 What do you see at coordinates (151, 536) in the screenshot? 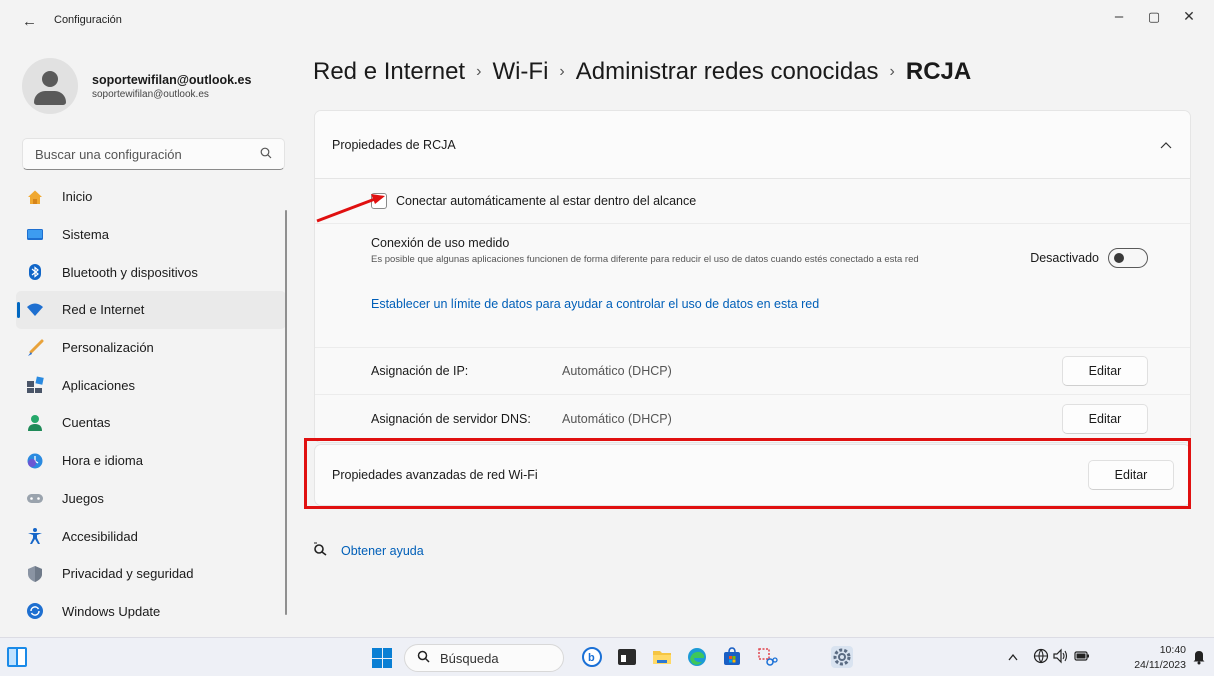
I see `sidebar-item-accesibilidad: Accesibilidad` at bounding box center [151, 536].